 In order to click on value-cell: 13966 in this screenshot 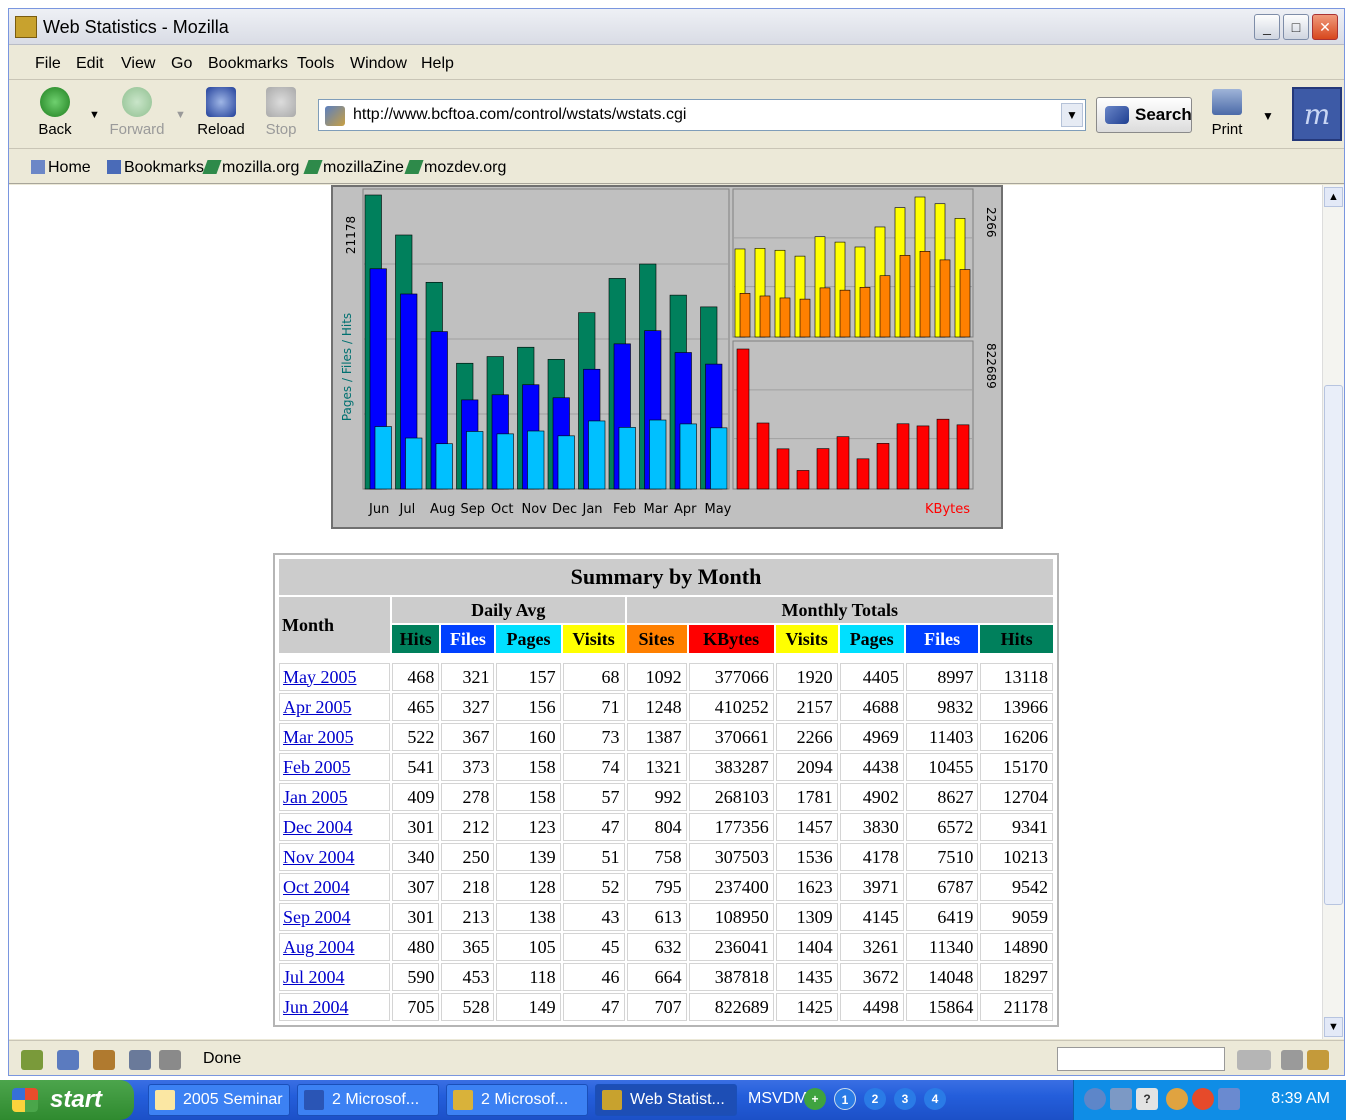, I will do `click(1016, 707)`.